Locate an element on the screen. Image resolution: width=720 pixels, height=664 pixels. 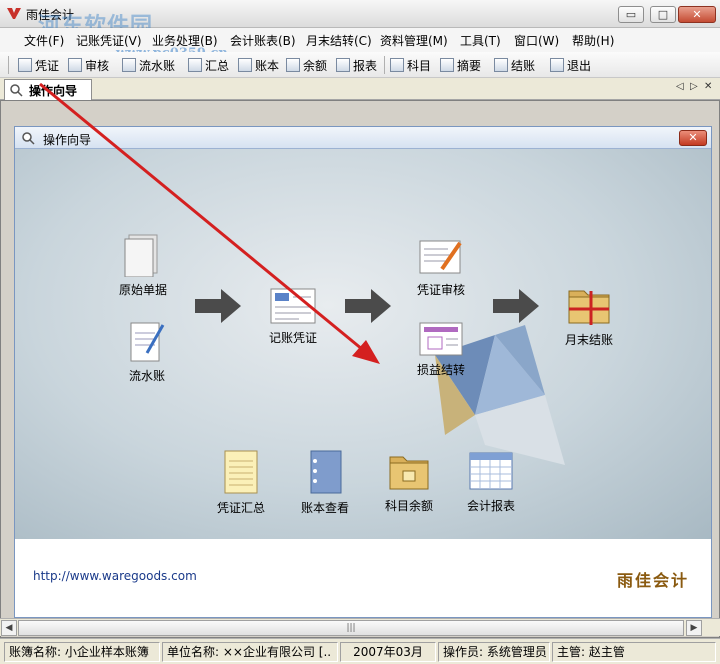
toolbar-report-button: 报表 is located at coordinates (356, 65).